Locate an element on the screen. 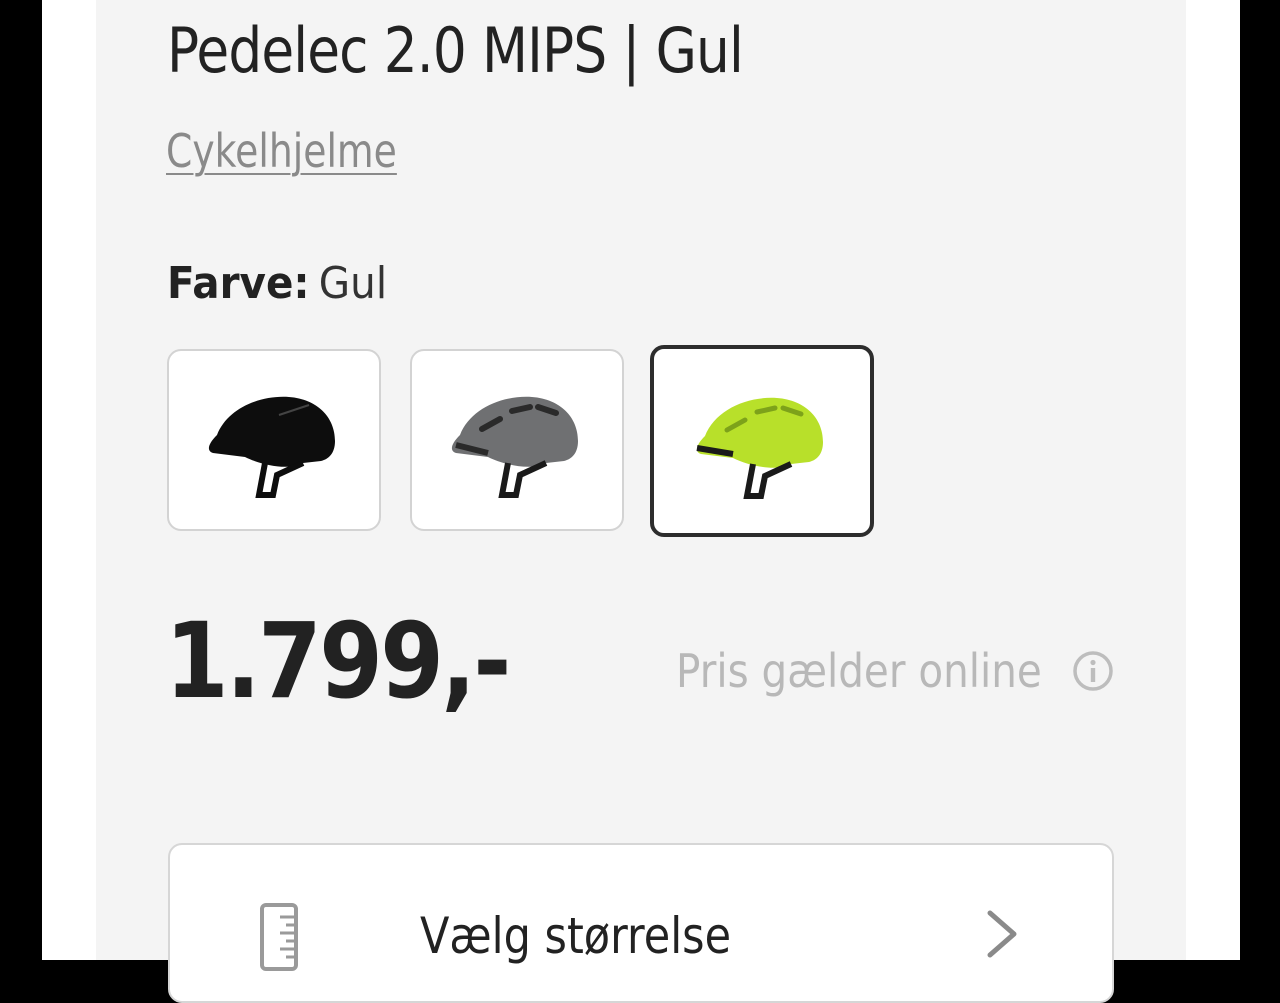 Image resolution: width=1280 pixels, height=1003 pixels. color-swatch-grey is located at coordinates (517, 440).